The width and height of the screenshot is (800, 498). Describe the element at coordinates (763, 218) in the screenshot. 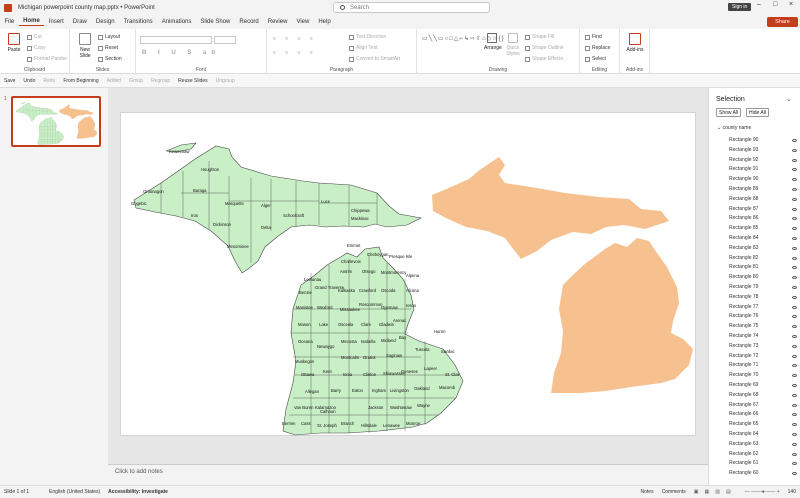

I see `selection-row: Rectangle 86` at that location.